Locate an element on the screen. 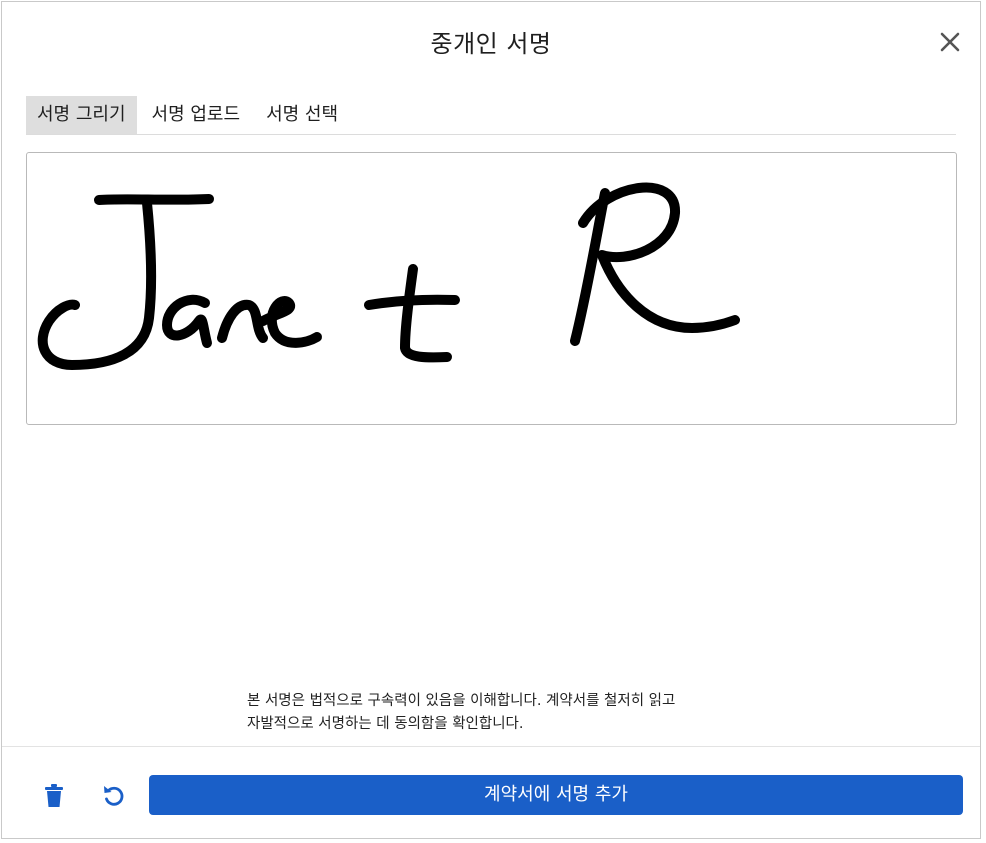 This screenshot has width=986, height=843. tab-upload-signature: 서명 업로드 is located at coordinates (196, 115).